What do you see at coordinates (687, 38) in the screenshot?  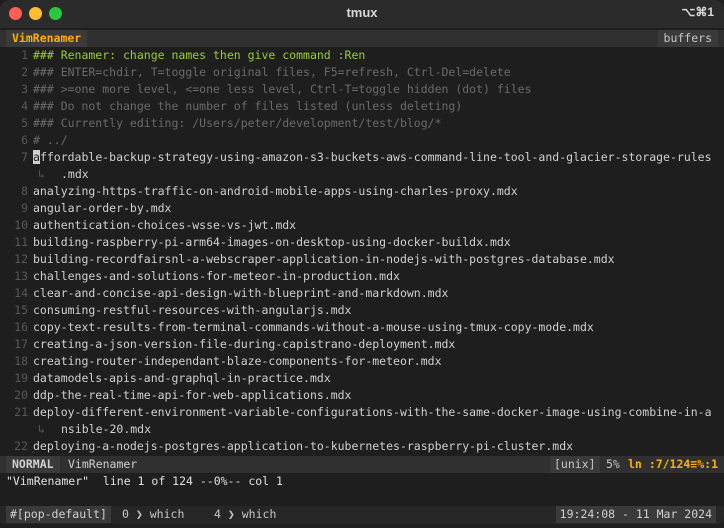 I see `buffers-label: buffers` at bounding box center [687, 38].